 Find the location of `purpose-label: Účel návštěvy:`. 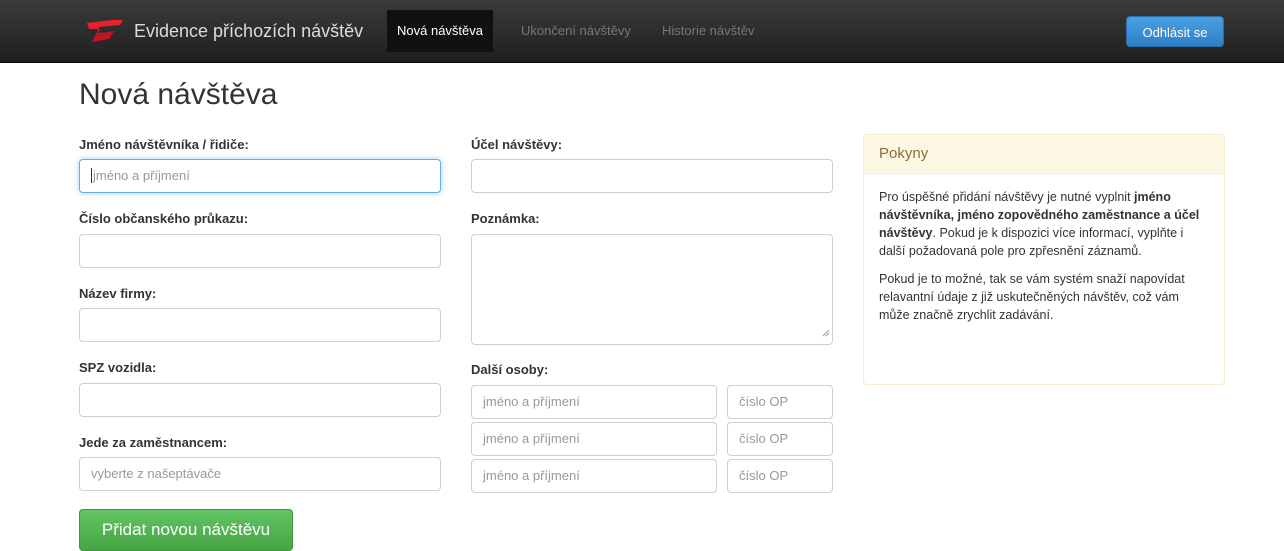

purpose-label: Účel návštěvy: is located at coordinates (517, 144).